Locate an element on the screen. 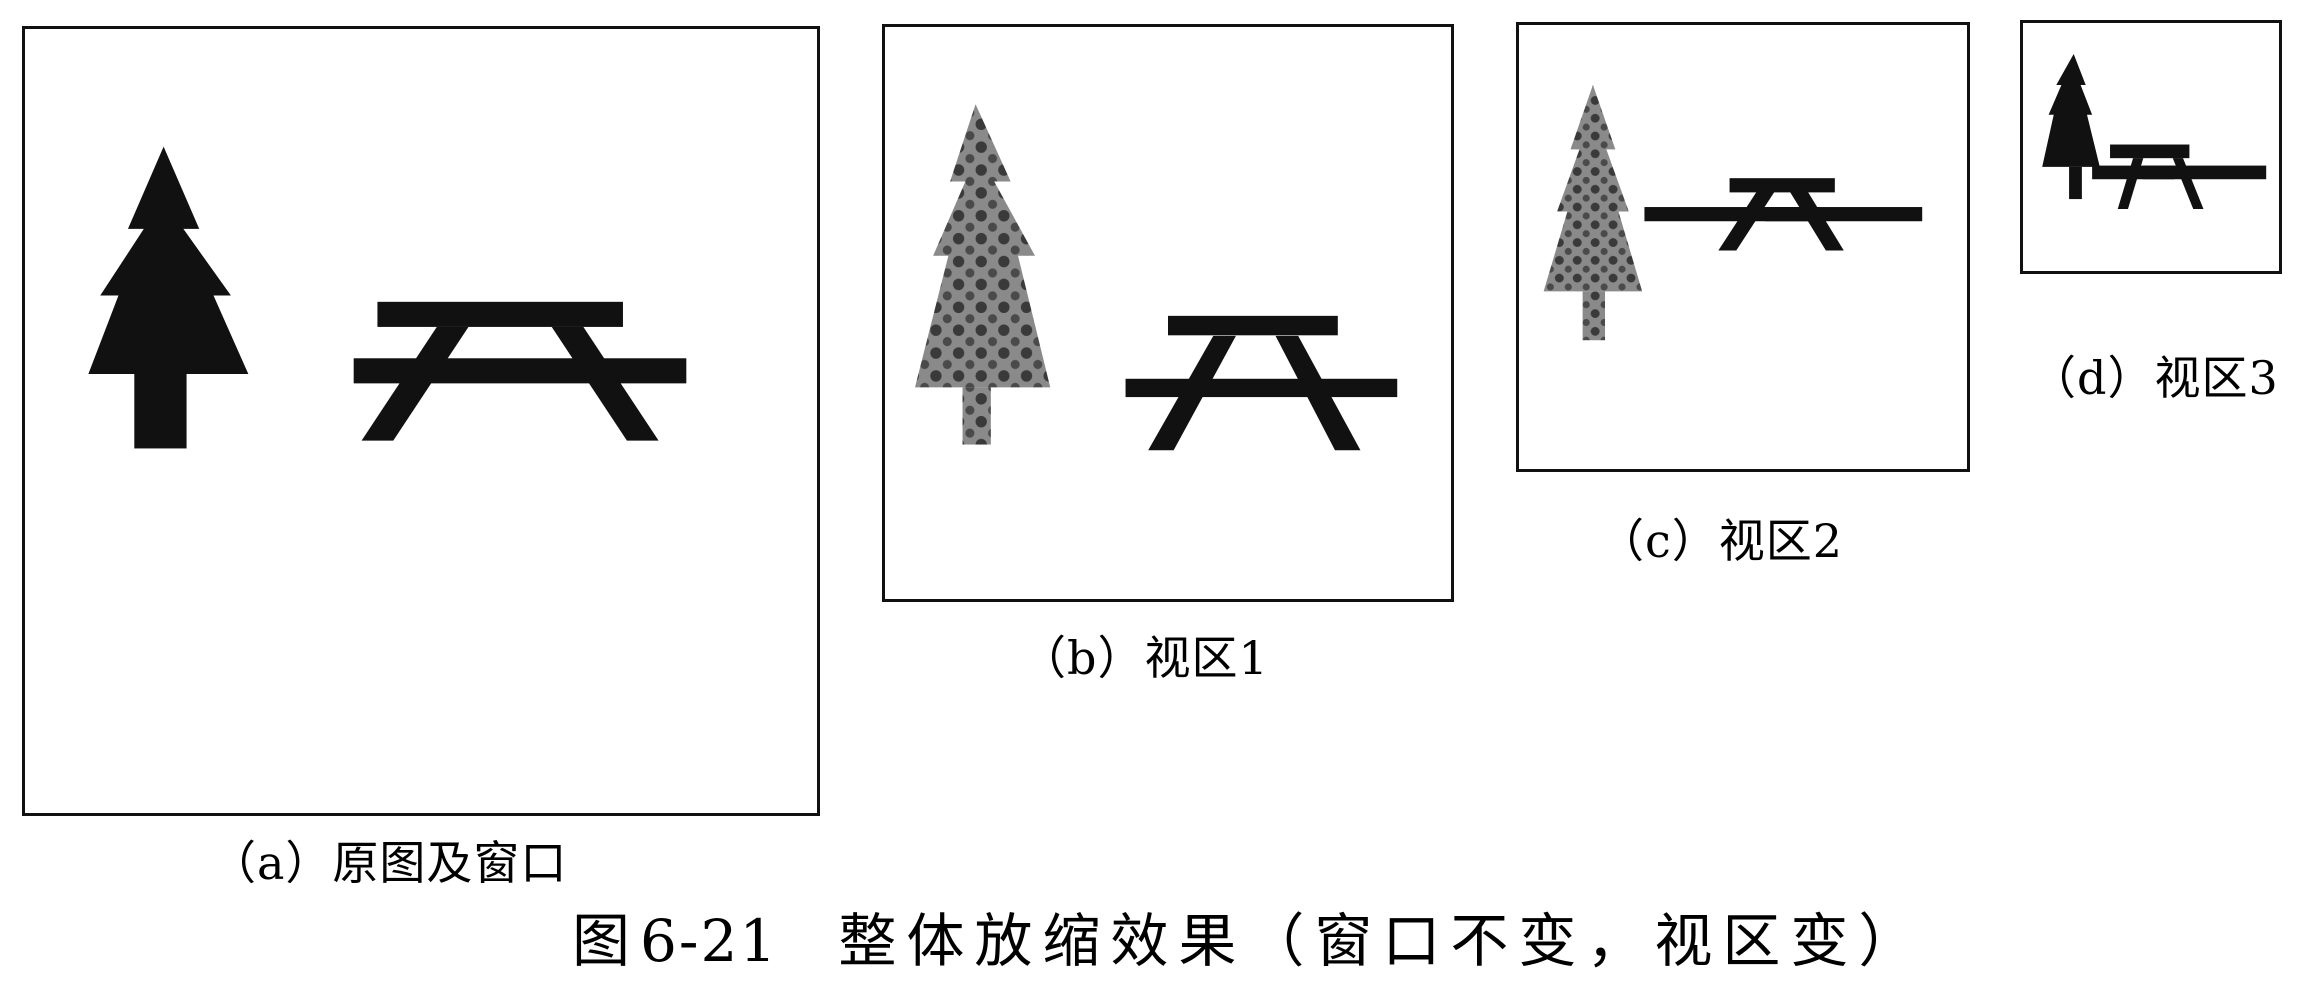  figure-label: 图 is located at coordinates (602, 941).